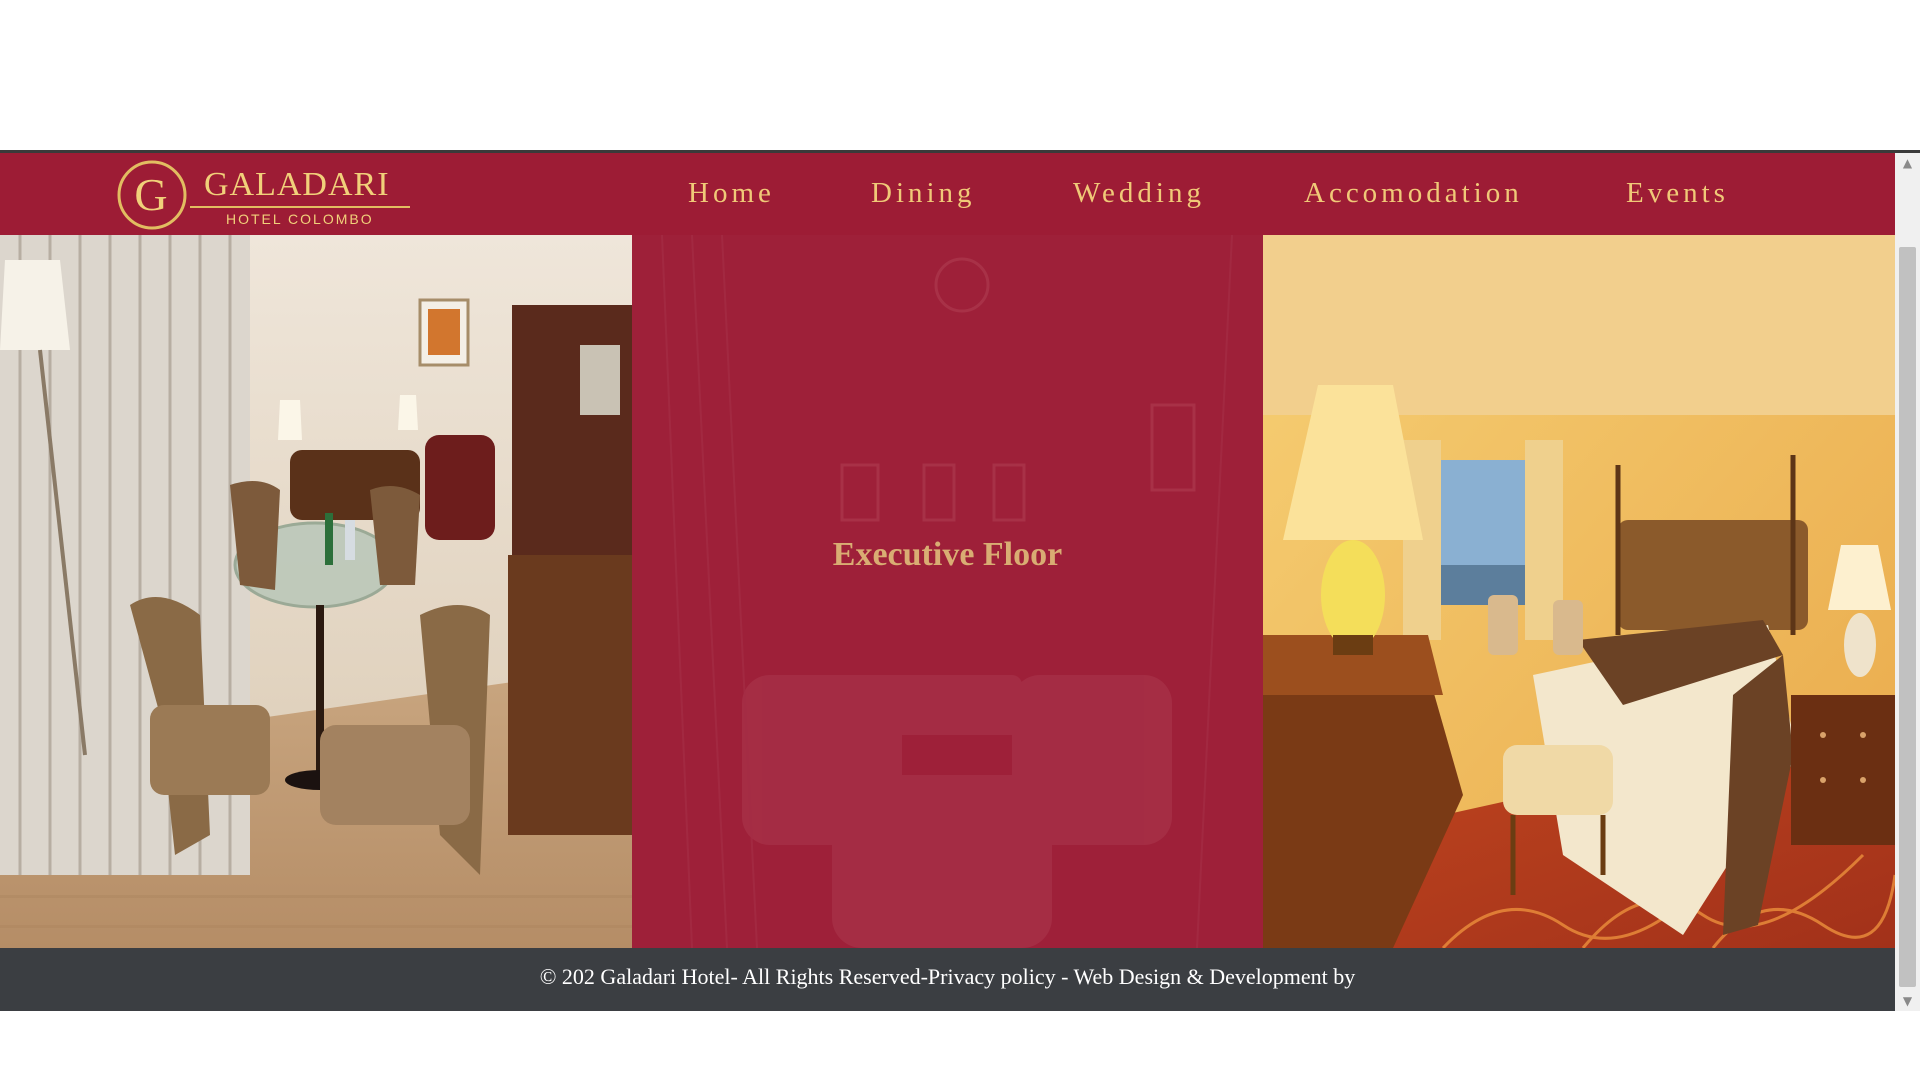  I want to click on main-navigation: Home Dining Wedding Accomodation Events, so click(947, 194).